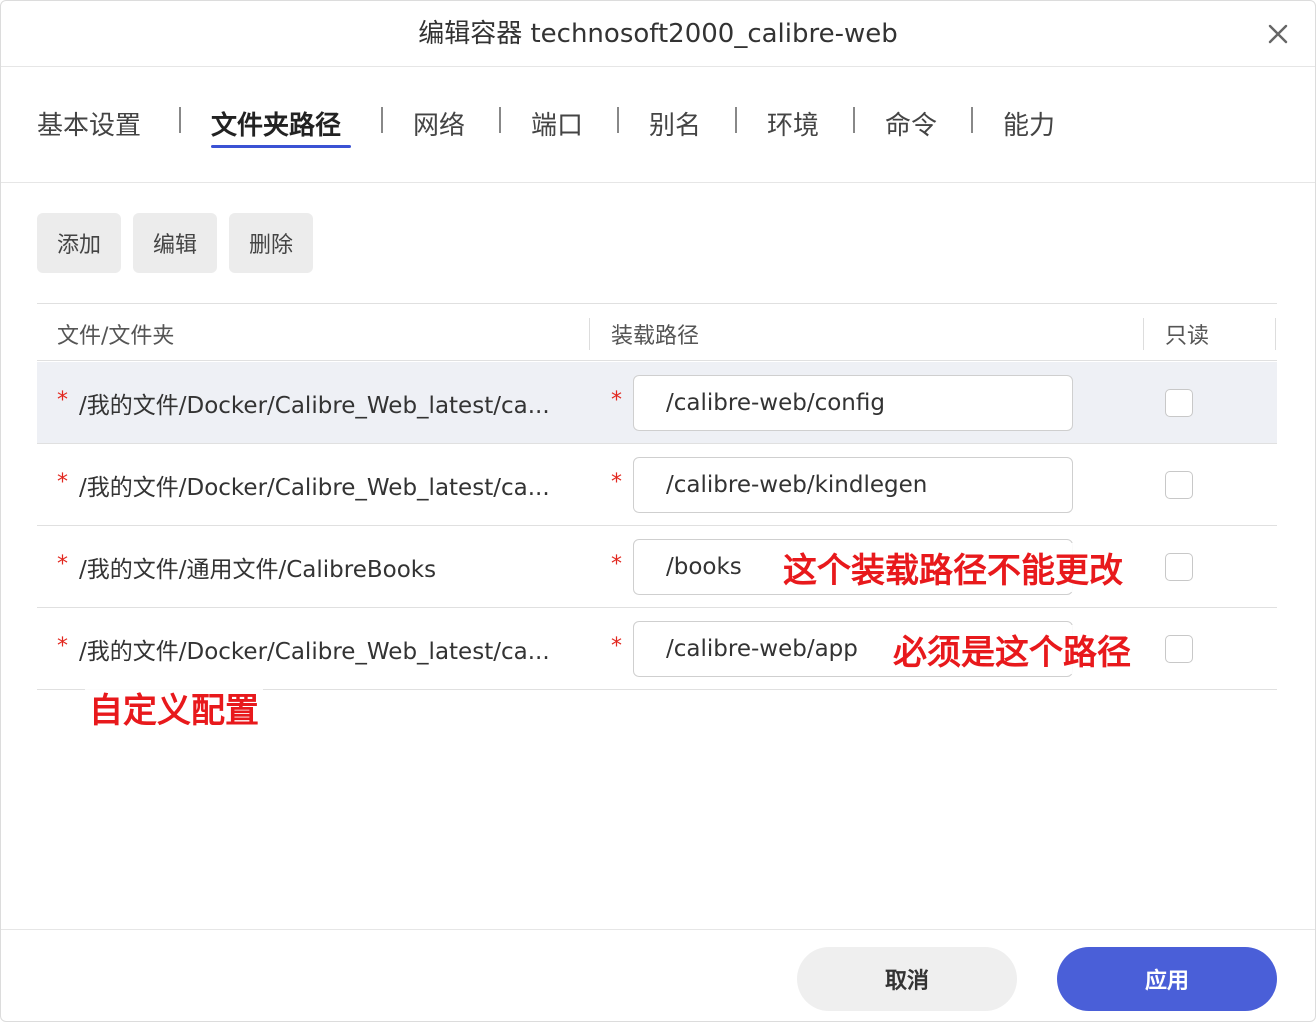  What do you see at coordinates (175, 243) in the screenshot?
I see `edit-button: 编辑` at bounding box center [175, 243].